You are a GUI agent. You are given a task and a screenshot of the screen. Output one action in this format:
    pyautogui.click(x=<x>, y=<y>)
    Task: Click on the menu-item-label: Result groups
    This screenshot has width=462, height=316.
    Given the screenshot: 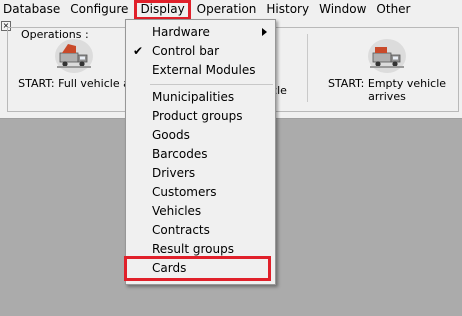 What is the action you would take?
    pyautogui.click(x=193, y=249)
    